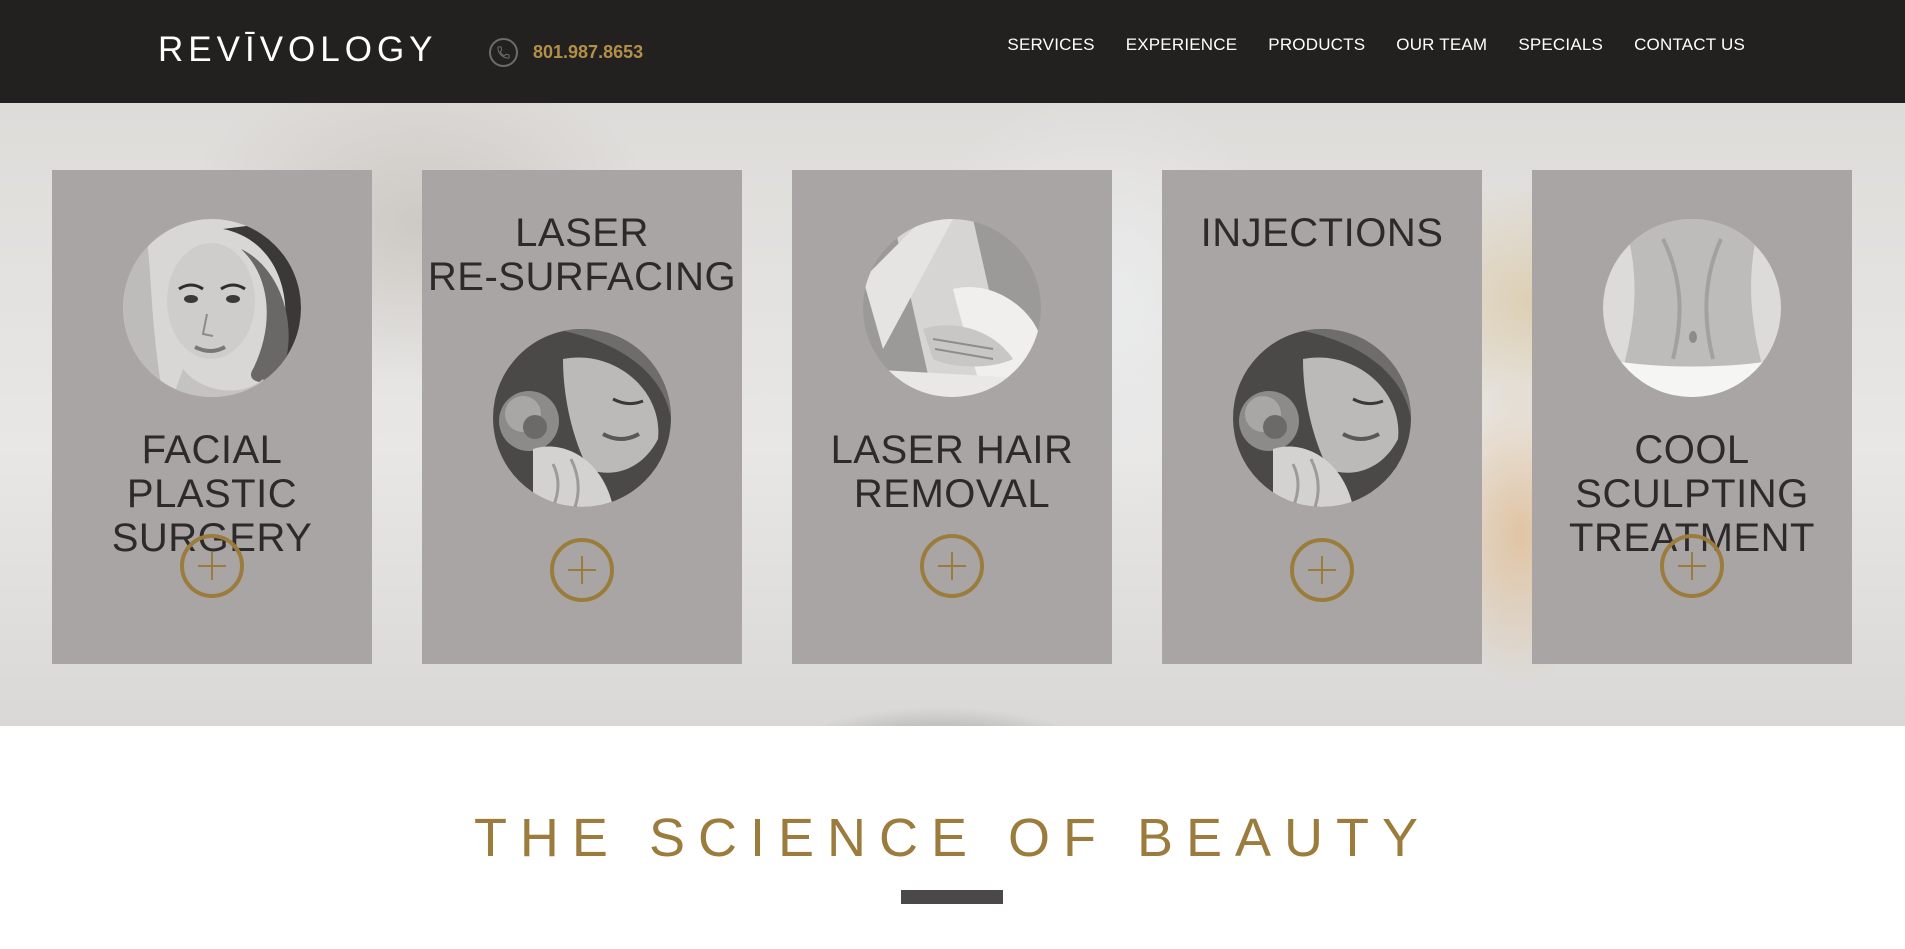 Image resolution: width=1905 pixels, height=949 pixels. What do you see at coordinates (1560, 45) in the screenshot?
I see `nav-specials: SPECIALS` at bounding box center [1560, 45].